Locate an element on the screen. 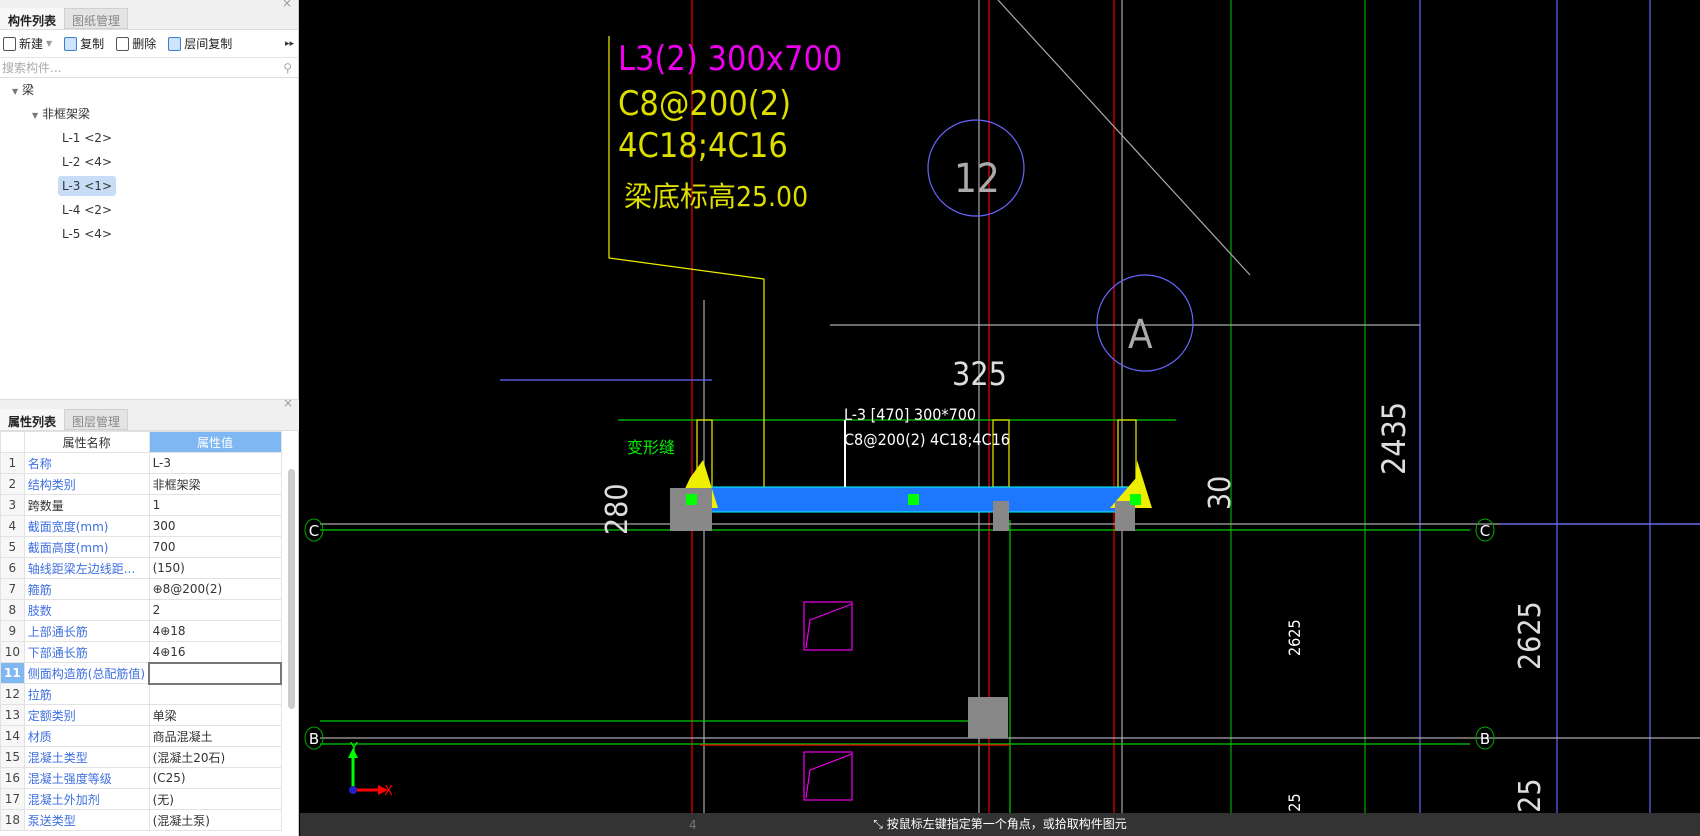 The image size is (1700, 836). property-row: 13 定额类别 单梁 is located at coordinates (141, 715).